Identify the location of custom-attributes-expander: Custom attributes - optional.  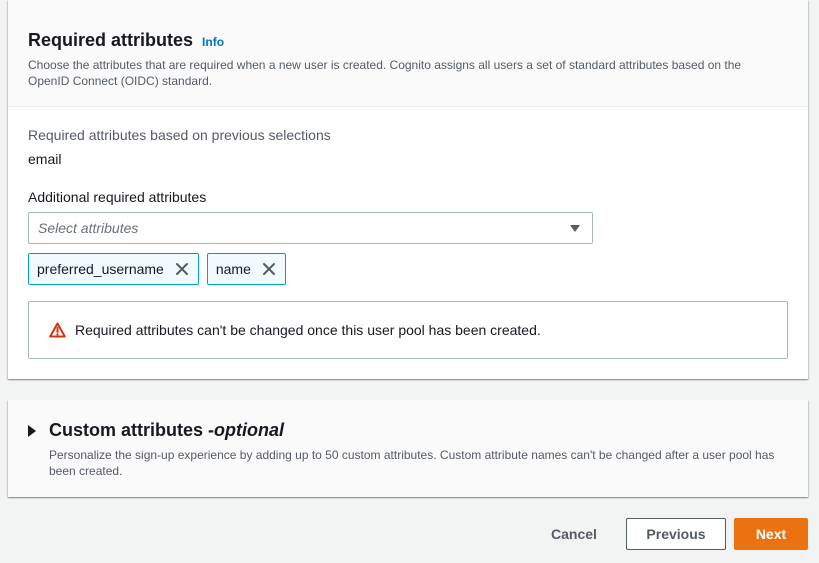
(408, 430).